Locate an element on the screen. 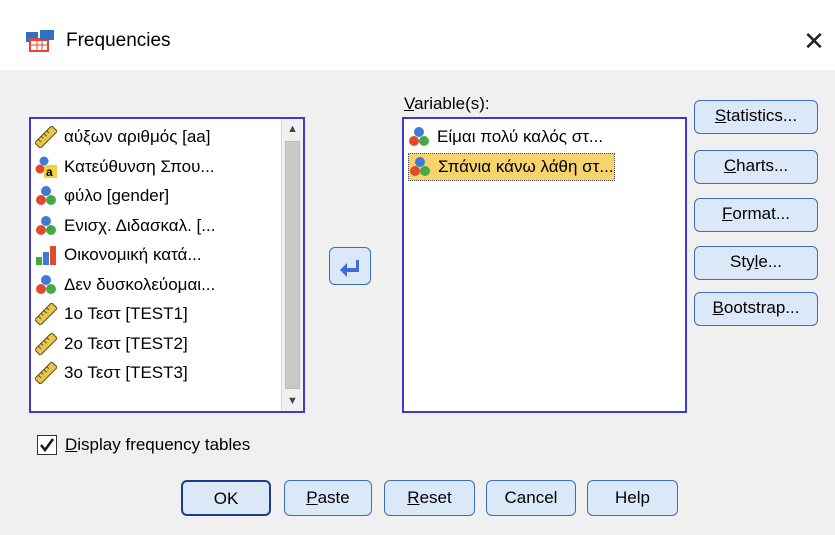 The height and width of the screenshot is (535, 835). move-variable-button is located at coordinates (350, 266).